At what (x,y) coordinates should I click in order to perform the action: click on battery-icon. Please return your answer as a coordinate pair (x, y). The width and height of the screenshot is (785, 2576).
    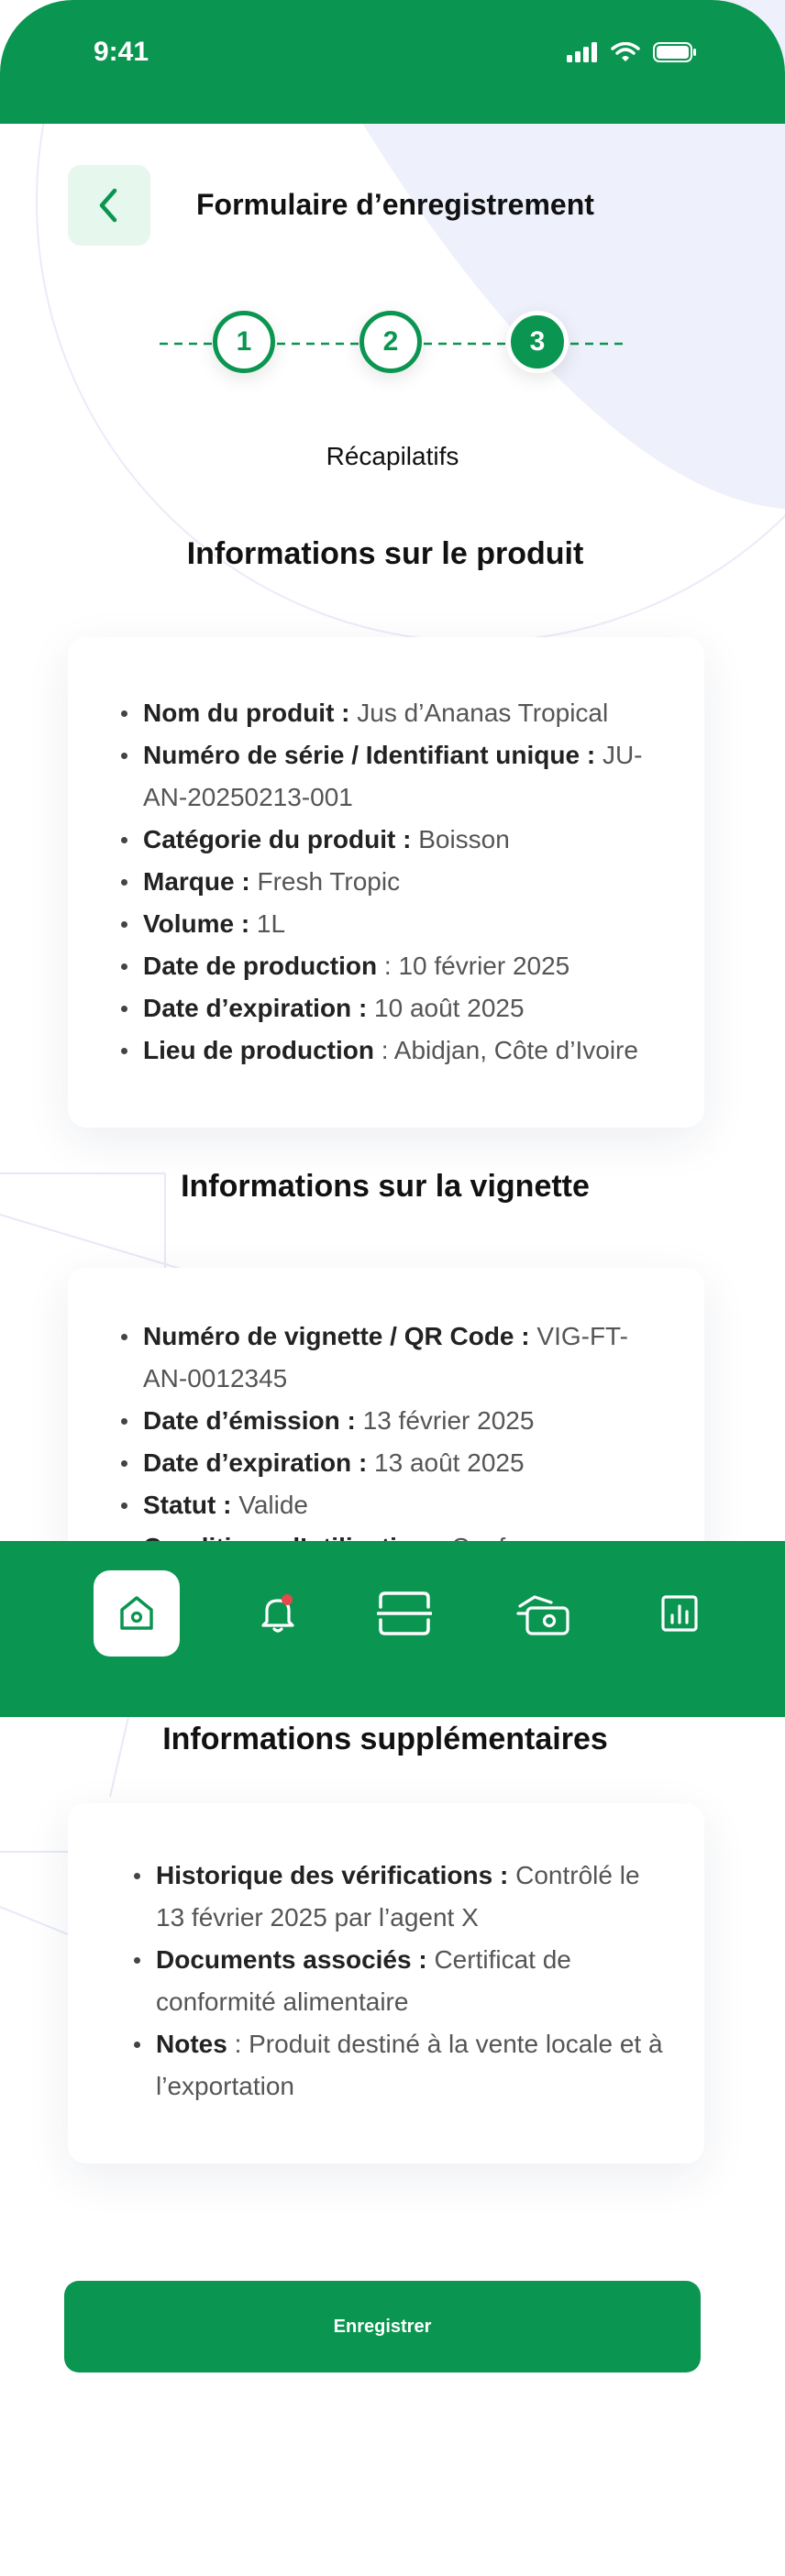
    Looking at the image, I should click on (674, 52).